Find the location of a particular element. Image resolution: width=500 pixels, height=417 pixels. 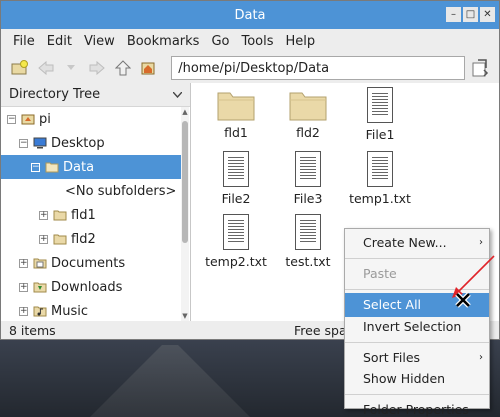

tree-item-label: fld1 is located at coordinates (83, 215).